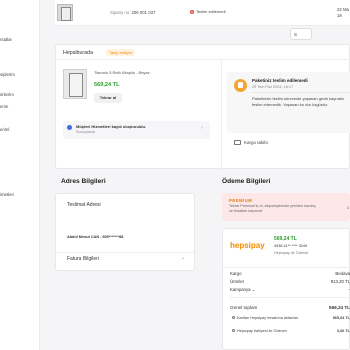 This screenshot has width=350, height=350. What do you see at coordinates (111, 126) in the screenshot?
I see `customer-service-title: Müşteri Hizmetleri kaydı oluşturuldu.` at bounding box center [111, 126].